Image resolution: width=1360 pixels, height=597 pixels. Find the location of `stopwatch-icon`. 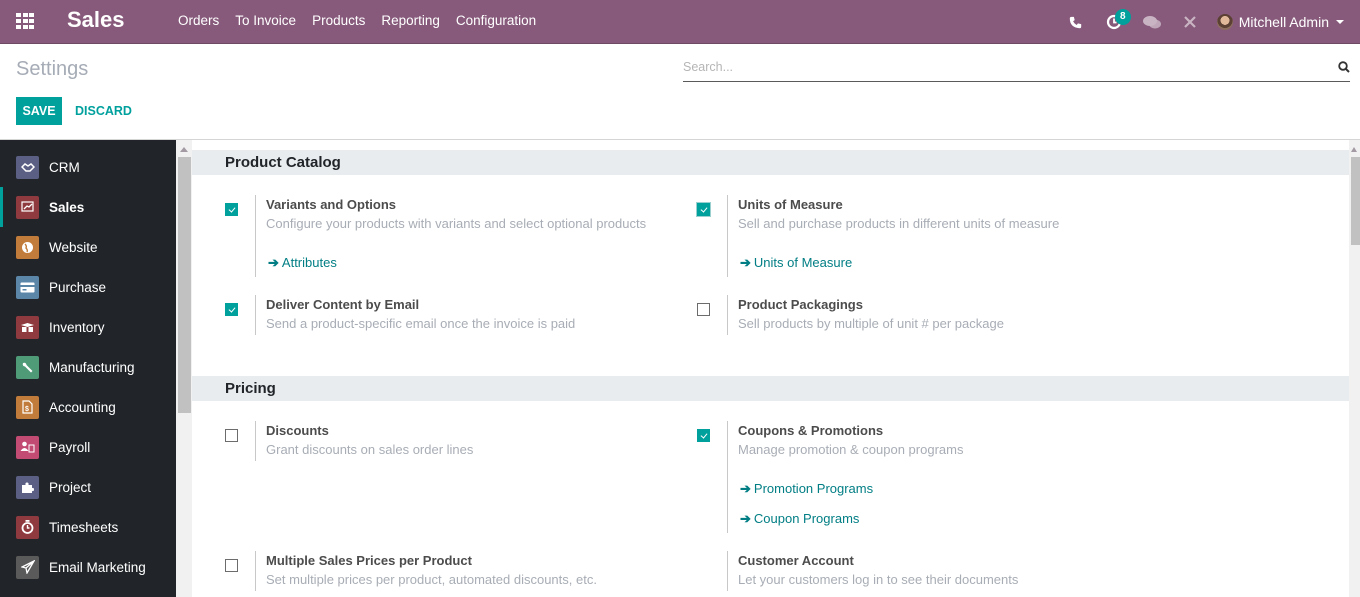

stopwatch-icon is located at coordinates (27, 527).